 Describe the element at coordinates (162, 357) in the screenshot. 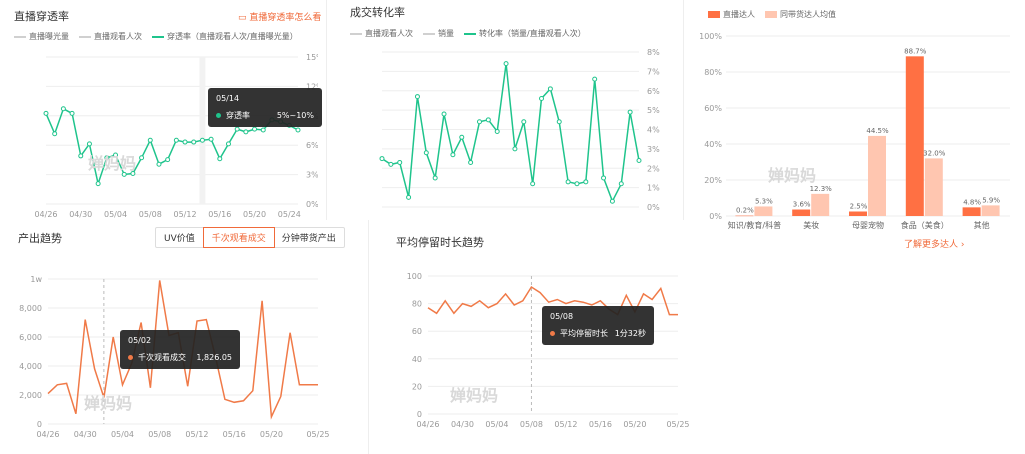

I see `tooltip-series: 千次观看成交` at that location.